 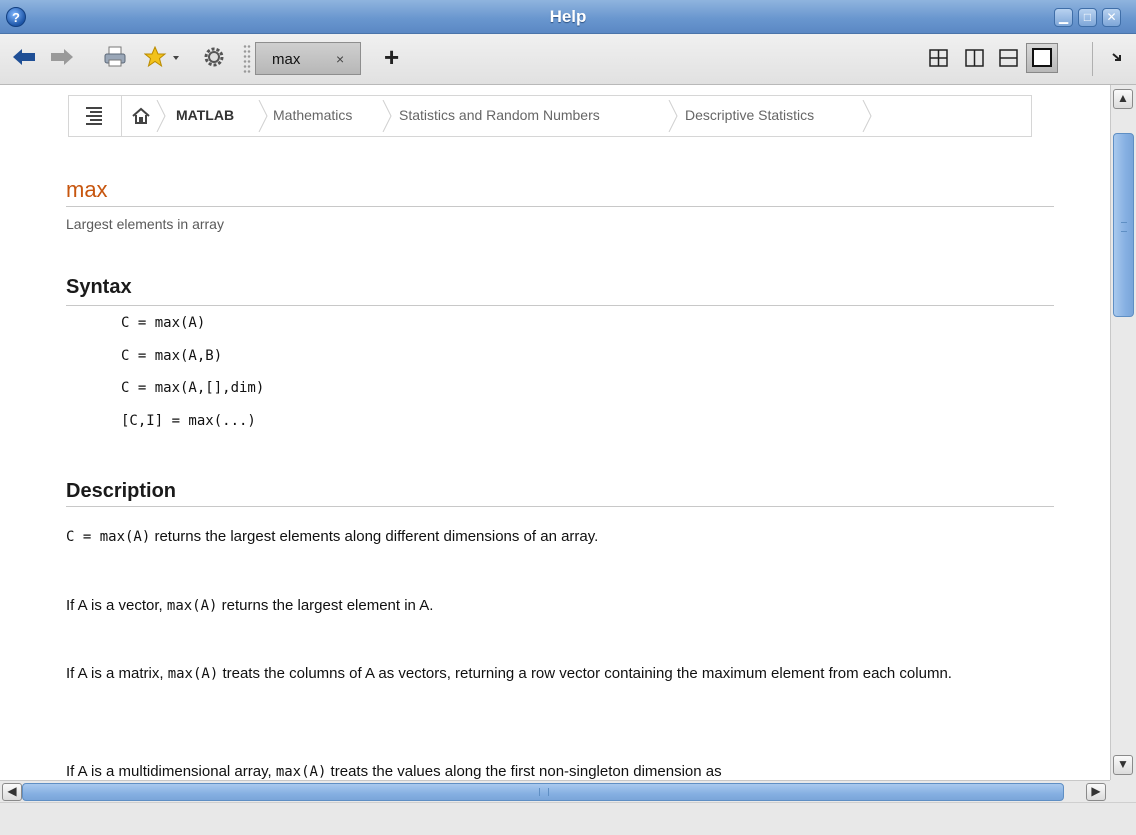 I want to click on undock-arrow-icon, so click(x=1118, y=57).